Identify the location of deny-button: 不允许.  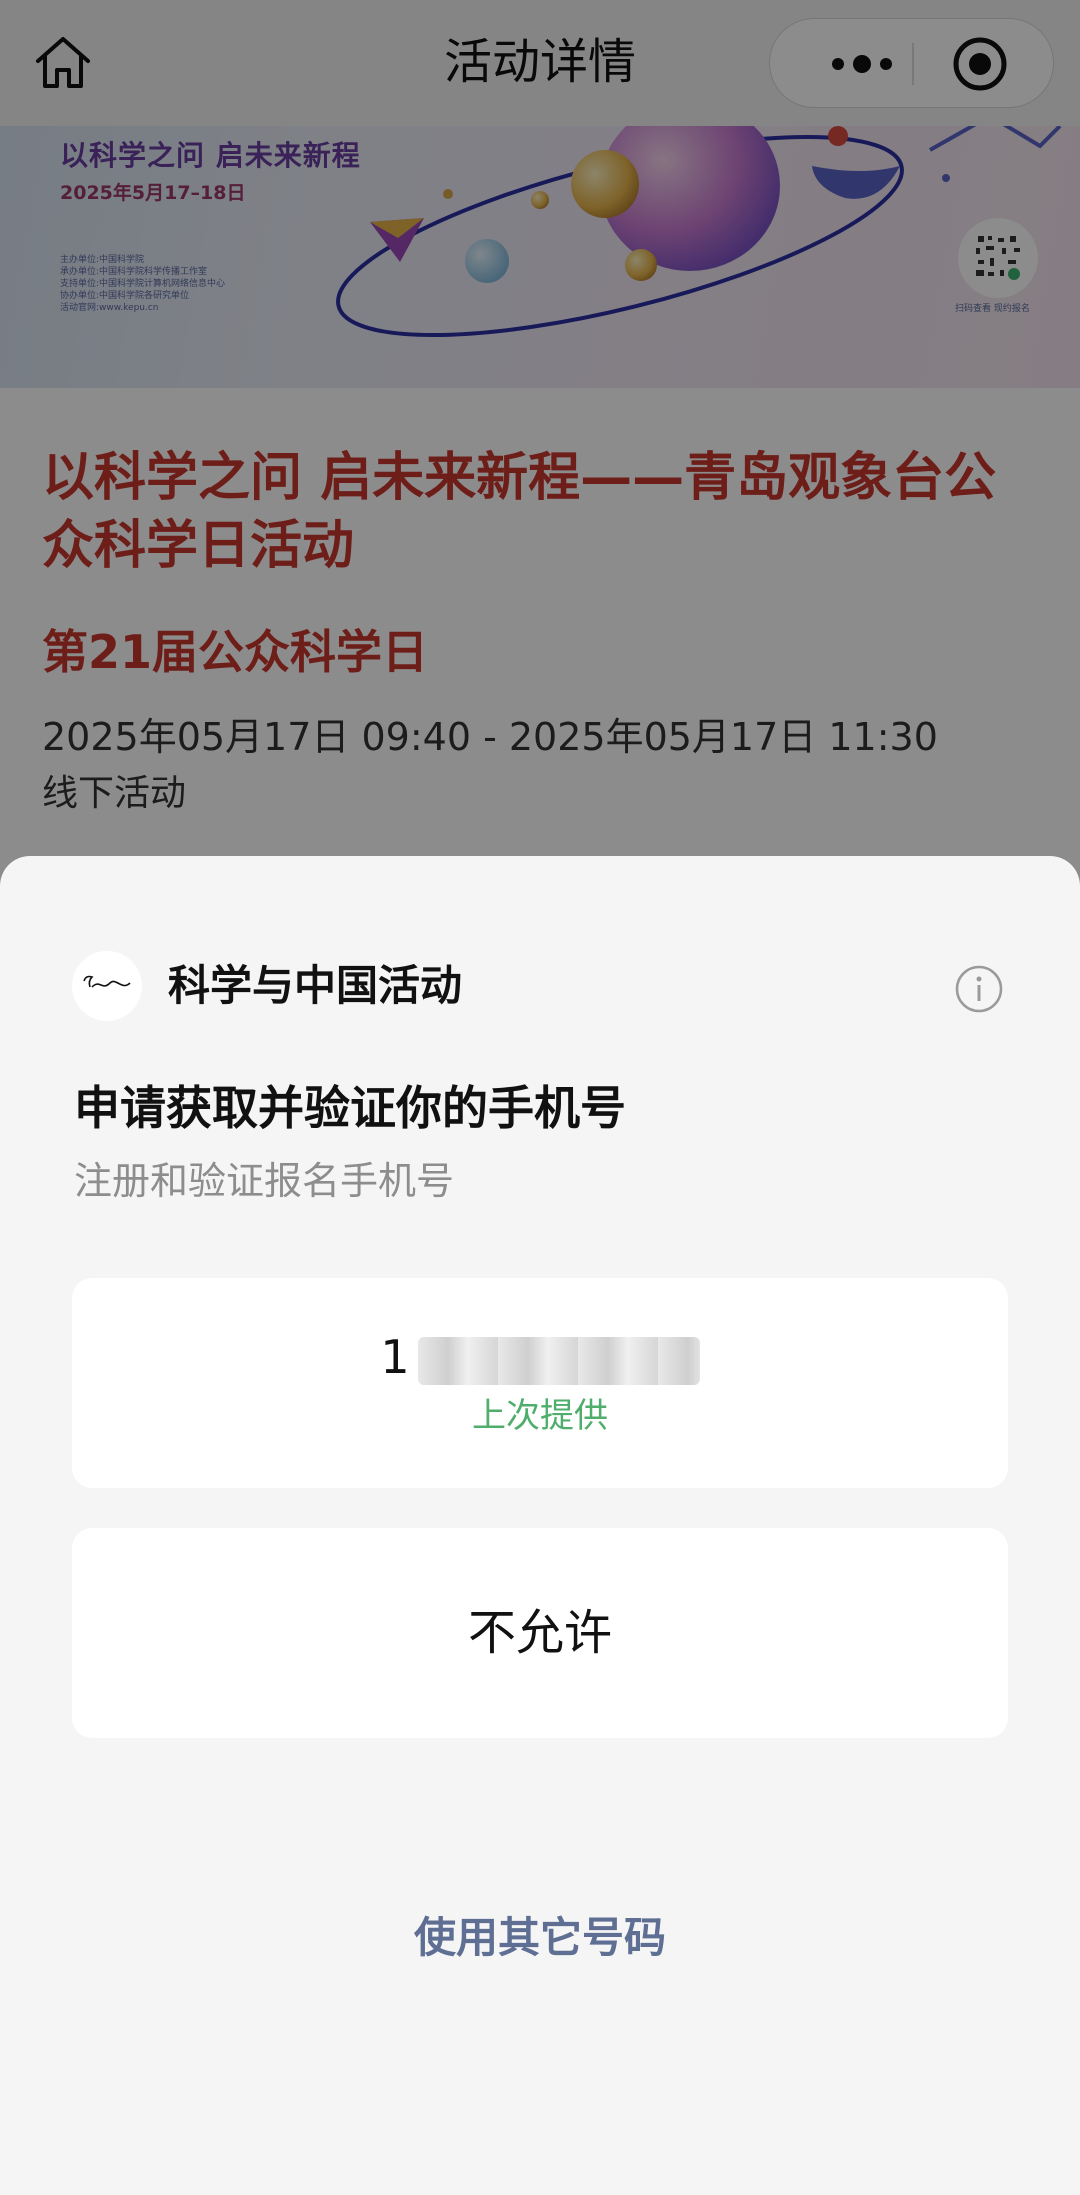
(540, 1633).